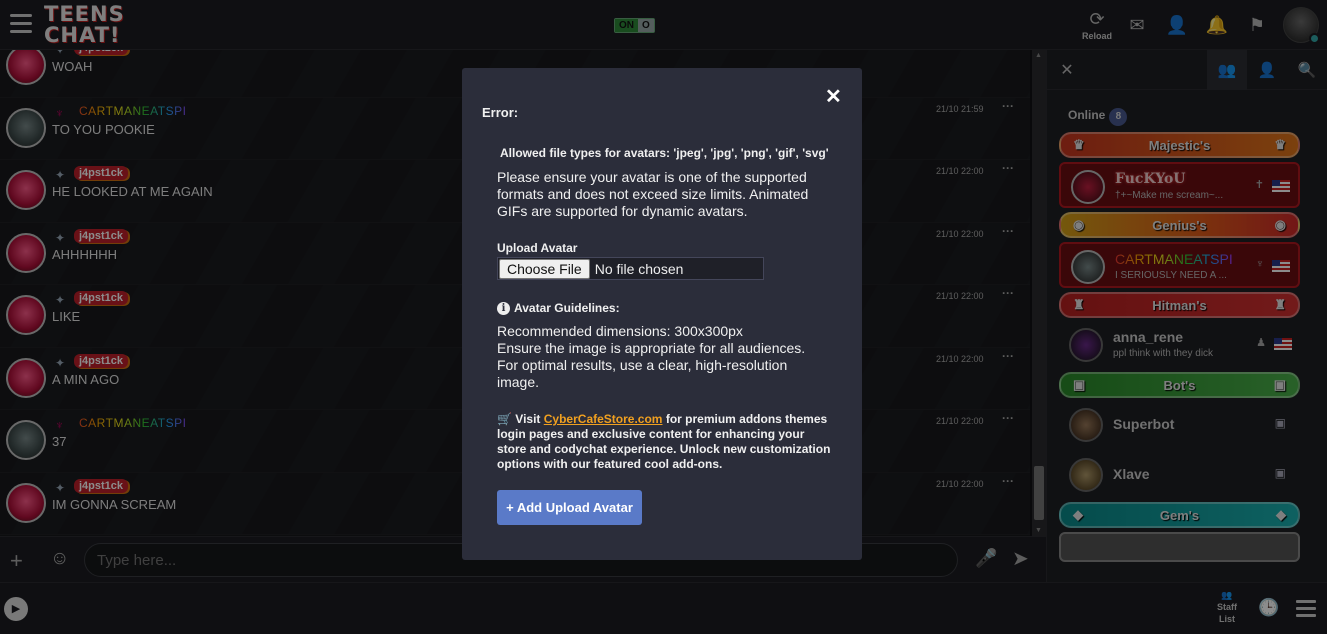  Describe the element at coordinates (558, 308) in the screenshot. I see `guidelines-heading: i Avatar Guidelines:` at that location.